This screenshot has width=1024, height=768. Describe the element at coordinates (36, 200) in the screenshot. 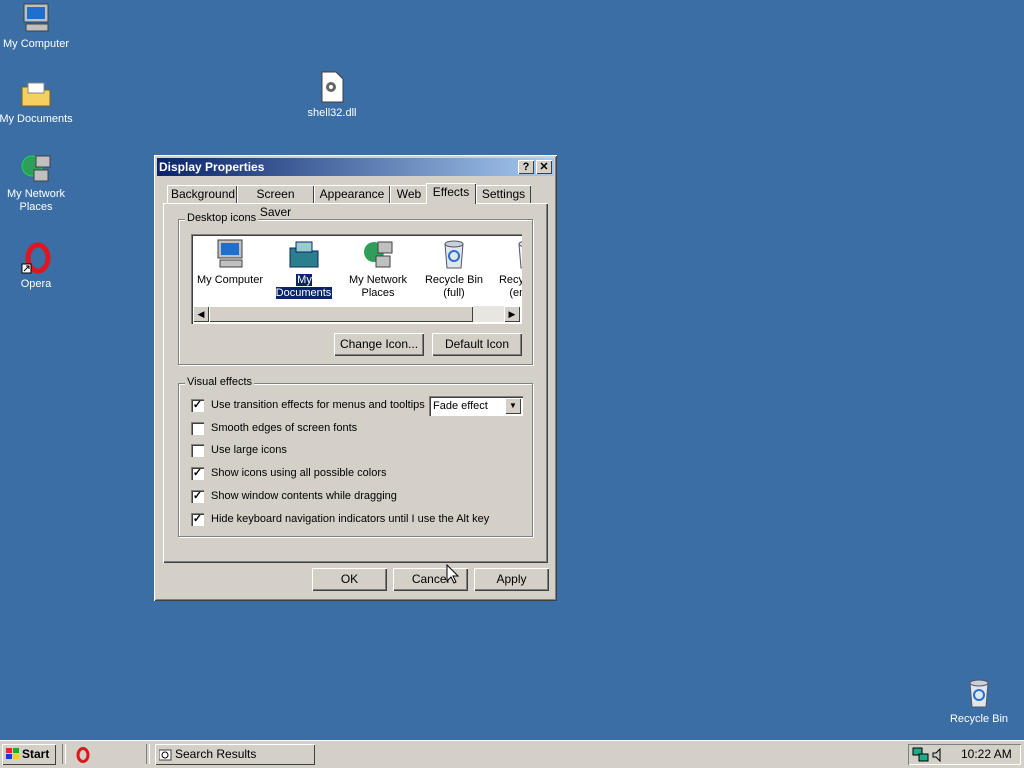

I see `desktop-icon-label: My Network Places` at that location.